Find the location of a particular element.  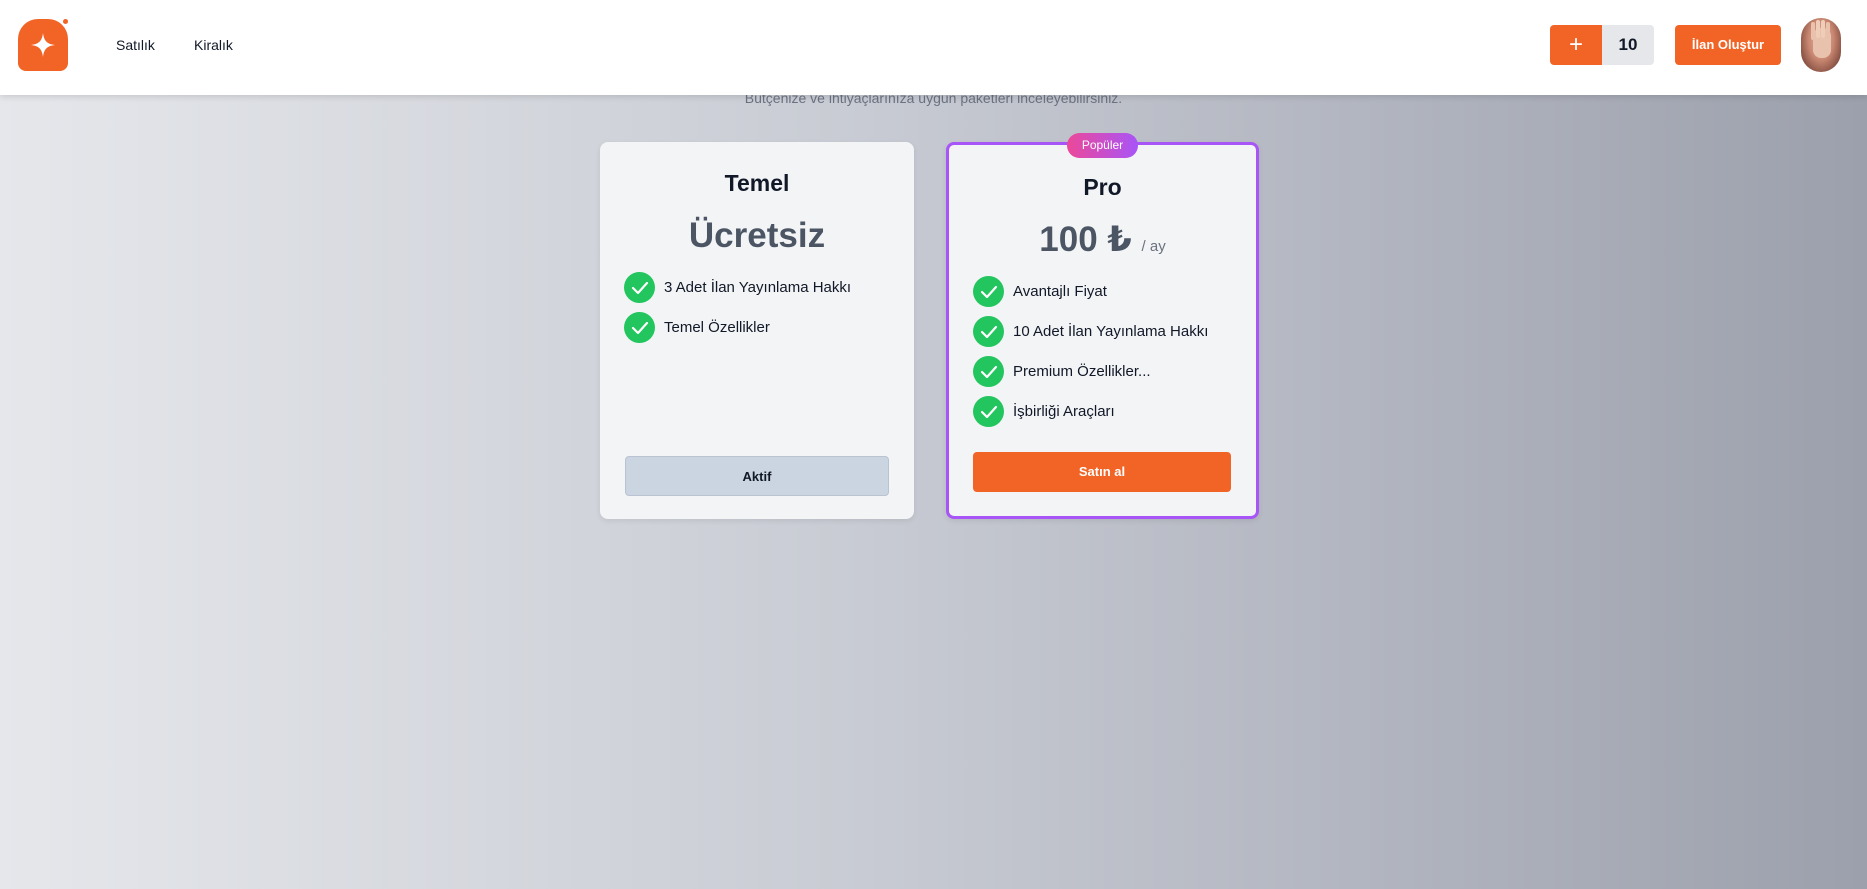

plan-feature-label: 3 Adet İlan Yayınlama Hakkı is located at coordinates (758, 287).